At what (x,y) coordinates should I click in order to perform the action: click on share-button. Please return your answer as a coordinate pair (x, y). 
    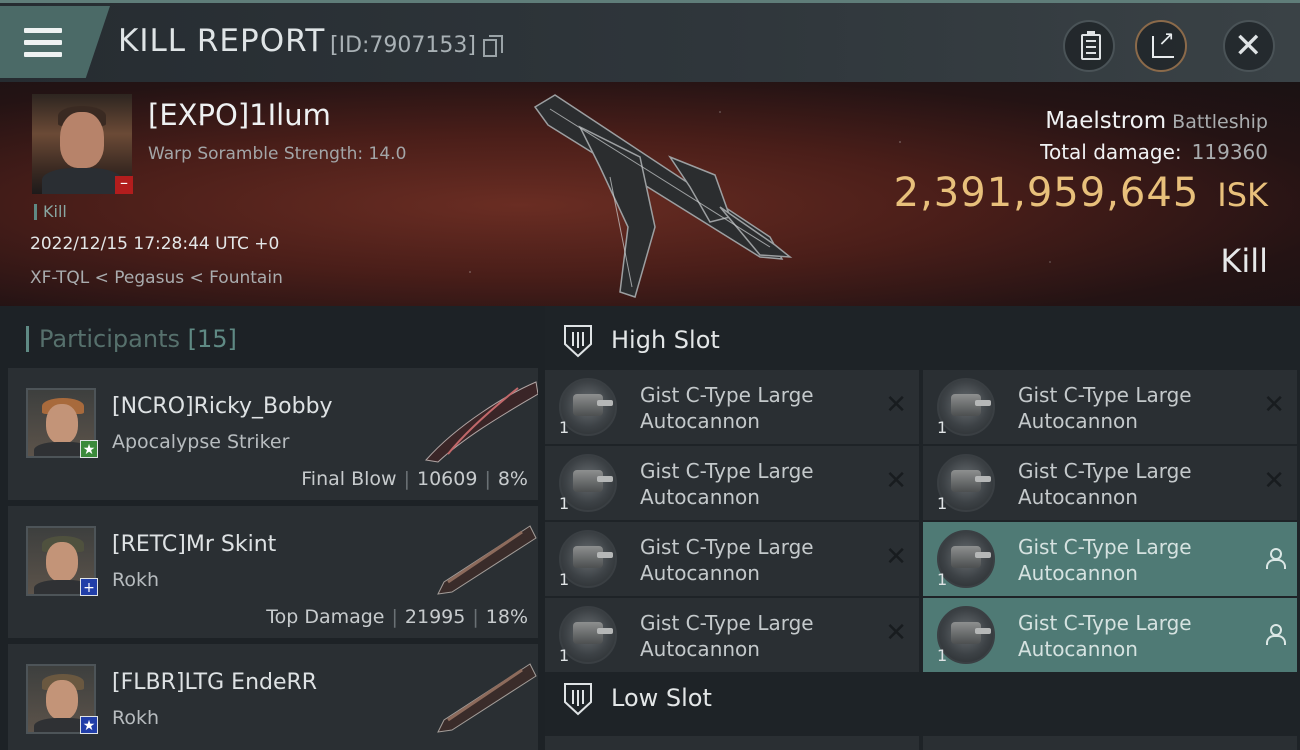
    Looking at the image, I should click on (1161, 46).